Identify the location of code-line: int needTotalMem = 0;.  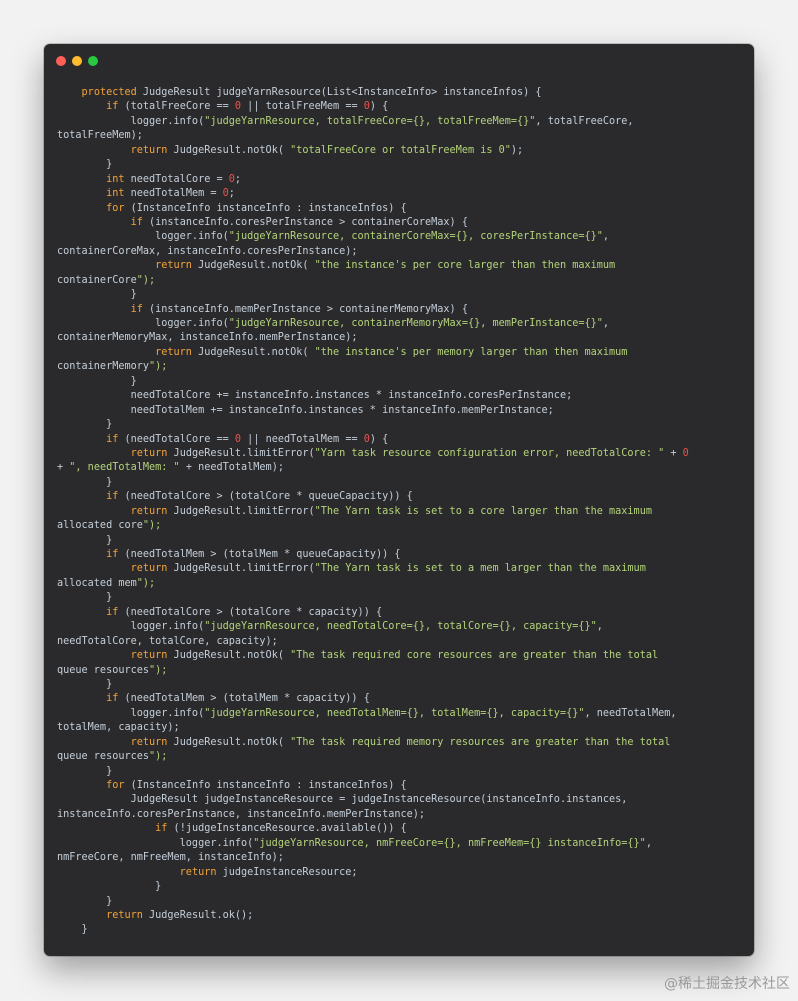
(170, 194).